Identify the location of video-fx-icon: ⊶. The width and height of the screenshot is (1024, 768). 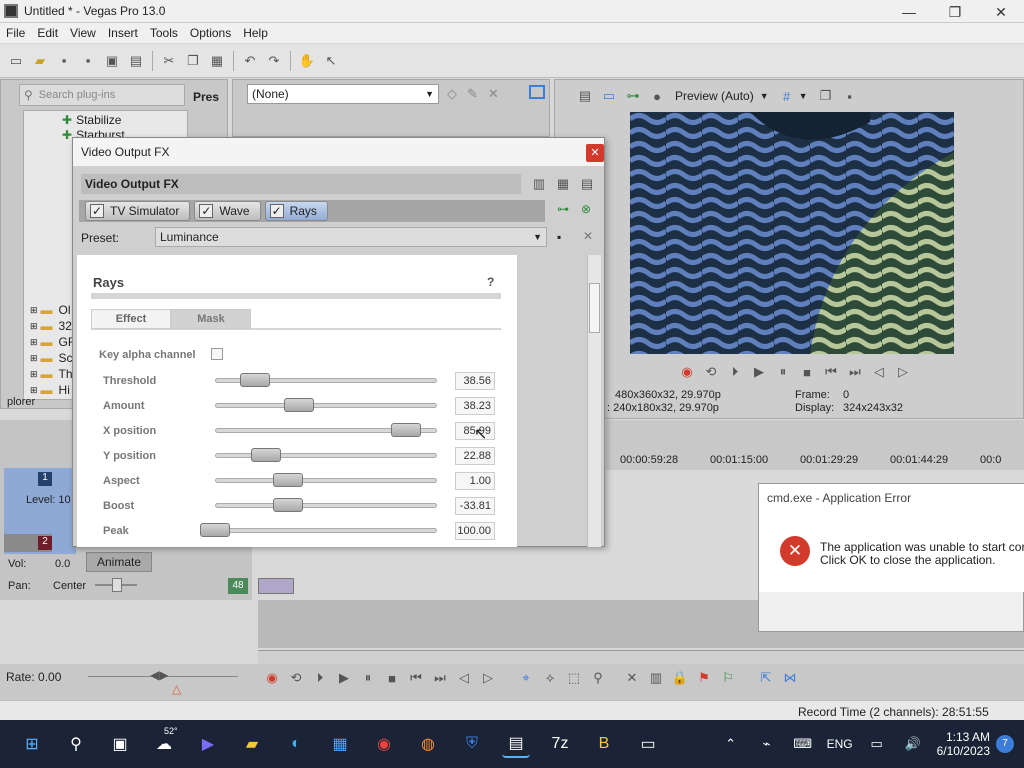
(633, 96).